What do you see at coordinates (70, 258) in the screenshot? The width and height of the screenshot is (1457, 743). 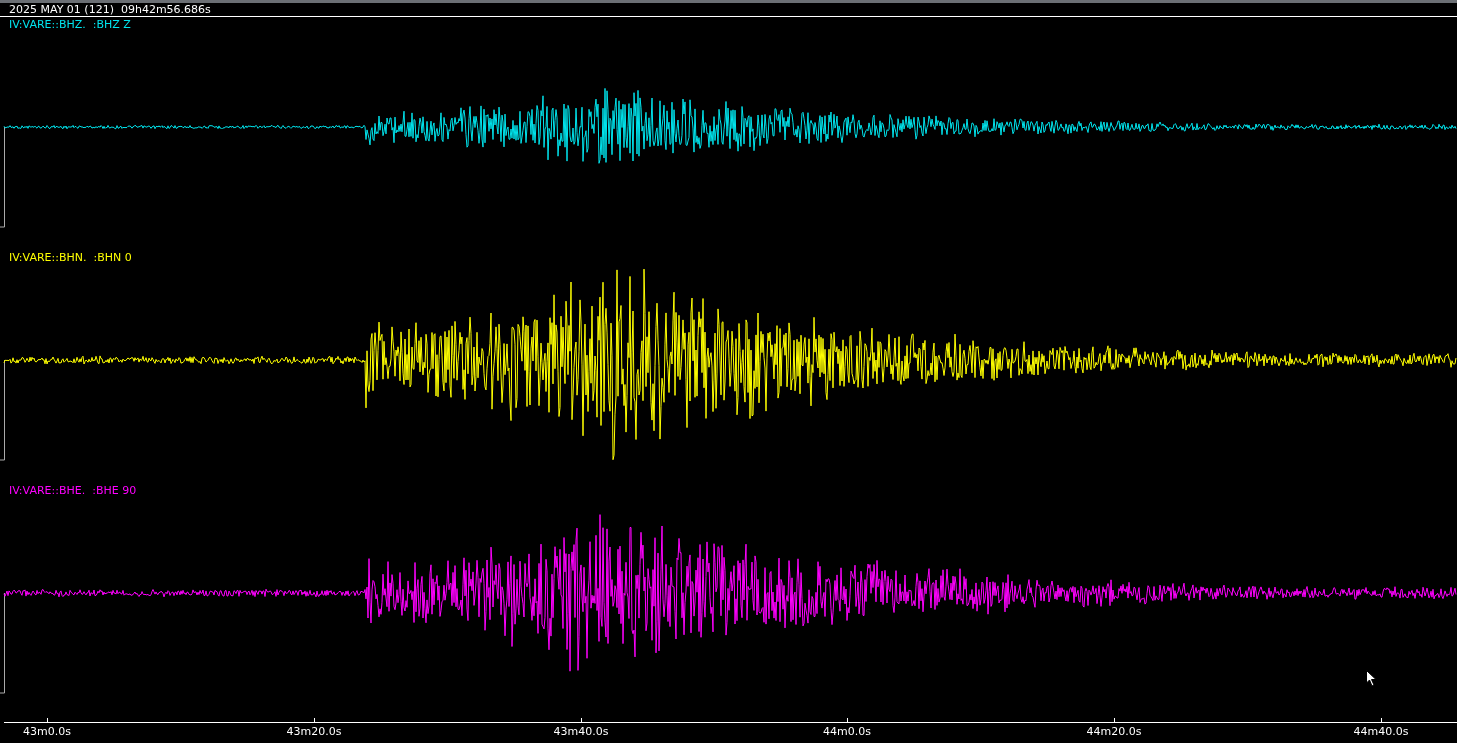 I see `channel-label: IV:VARE::BHN. :BHN 0` at bounding box center [70, 258].